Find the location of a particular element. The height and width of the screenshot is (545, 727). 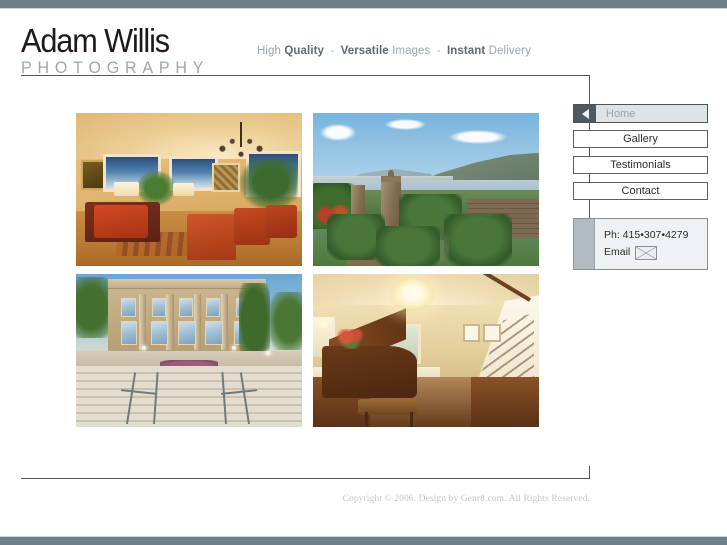

email-link: Email is located at coordinates (655, 252).